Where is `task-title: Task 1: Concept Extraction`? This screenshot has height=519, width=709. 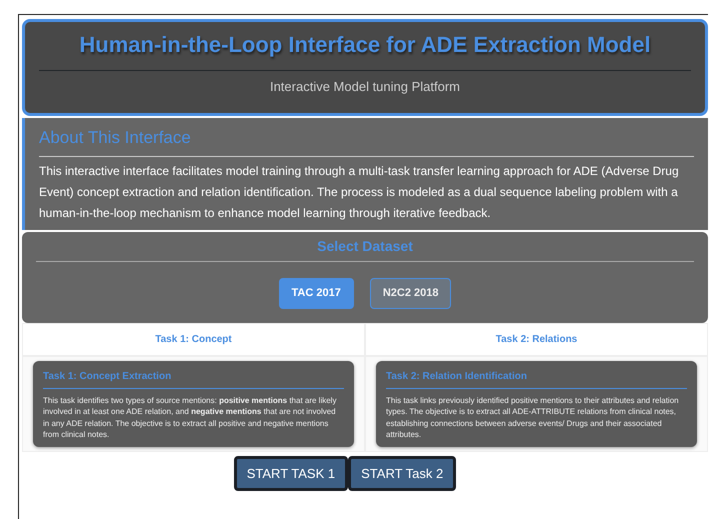 task-title: Task 1: Concept Extraction is located at coordinates (107, 377).